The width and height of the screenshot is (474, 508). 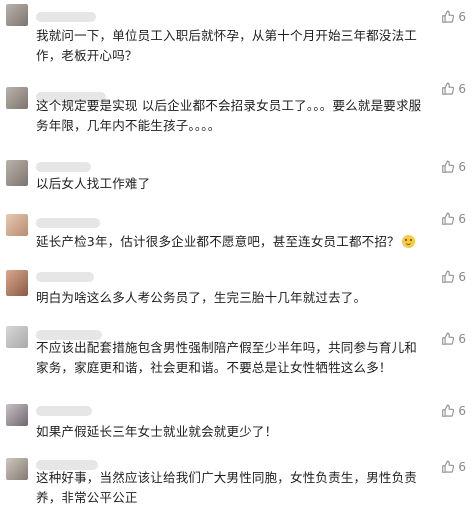 I want to click on comment-text-body: 延长产检3年，估计很多企业都不愿意吧，甚至连女员工都不招？, so click(x=218, y=241).